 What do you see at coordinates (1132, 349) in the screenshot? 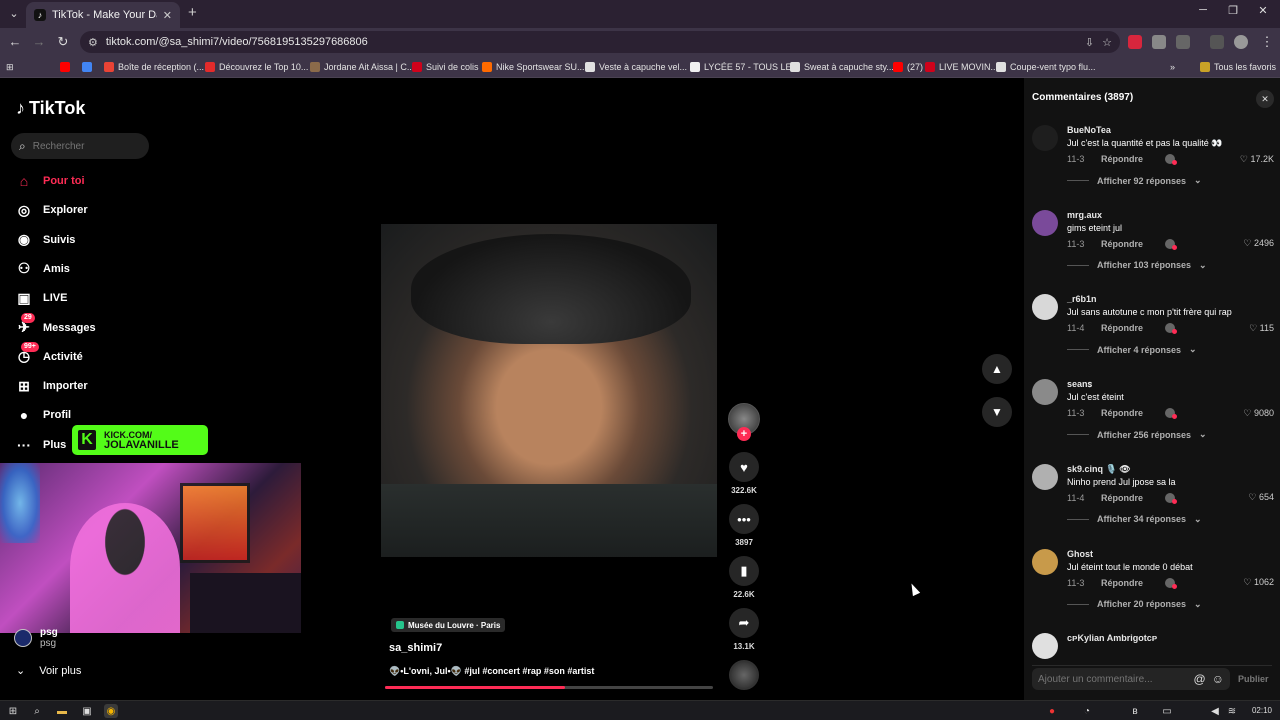
I see `show-replies-button: Afficher 4 réponses ⌄` at bounding box center [1132, 349].